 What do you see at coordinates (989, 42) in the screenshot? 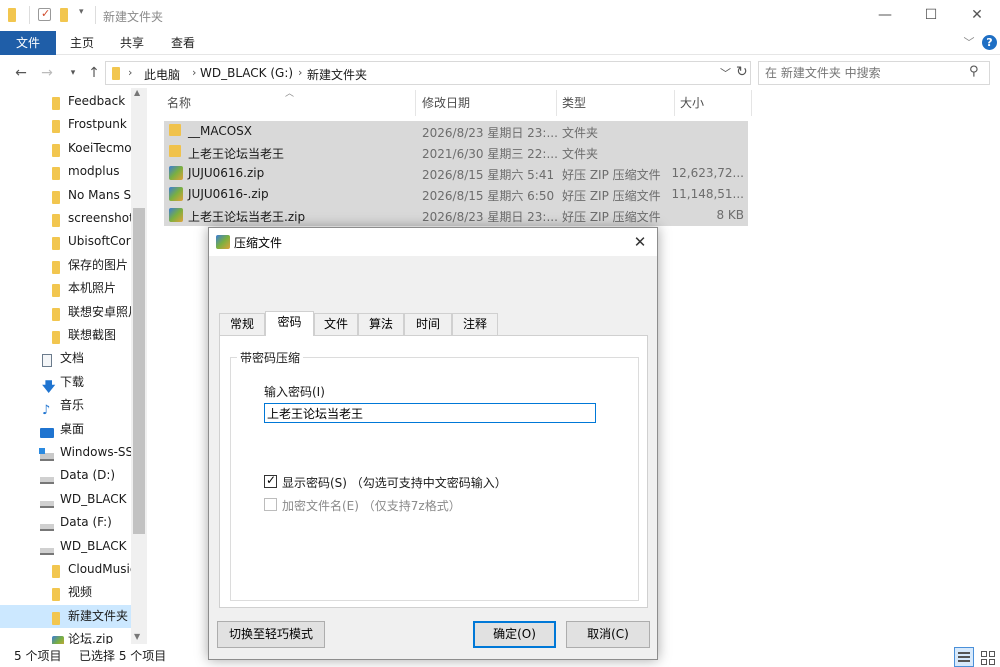
I see `help-icon: ?` at bounding box center [989, 42].